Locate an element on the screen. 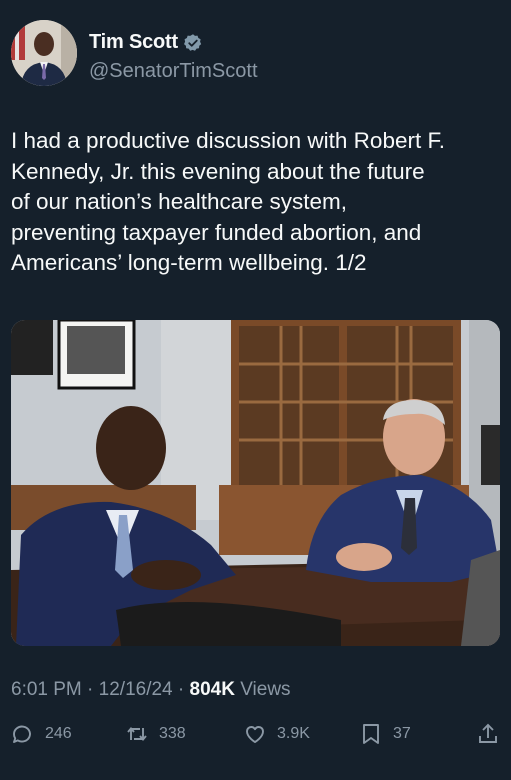  views-count: 804K is located at coordinates (212, 689).